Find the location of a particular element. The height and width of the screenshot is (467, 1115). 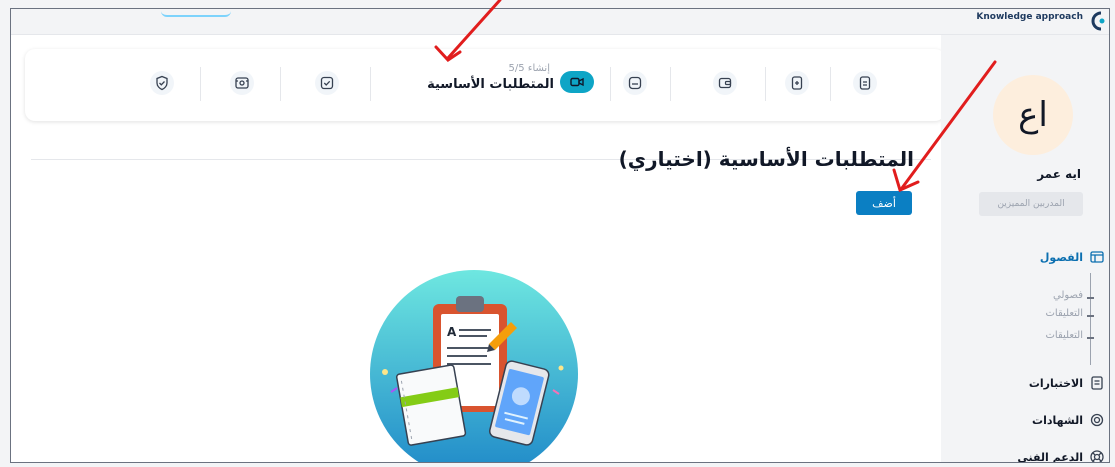

sidebar-item-certificates: الشهادات is located at coordinates (1068, 420).